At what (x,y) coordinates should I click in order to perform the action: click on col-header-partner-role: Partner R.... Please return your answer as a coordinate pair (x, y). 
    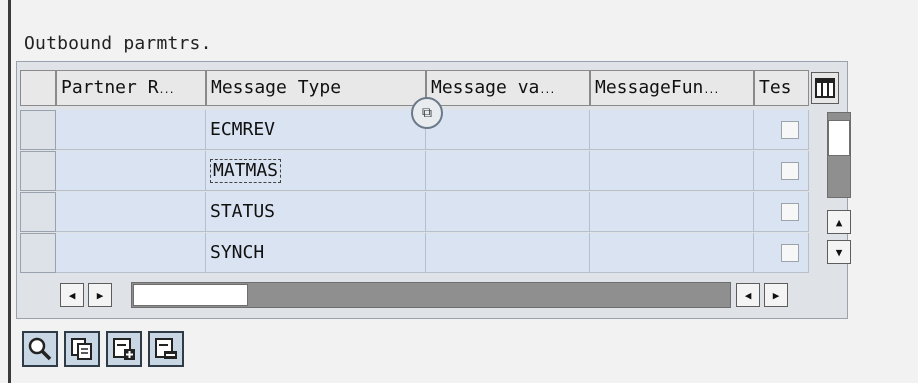
    Looking at the image, I should click on (131, 88).